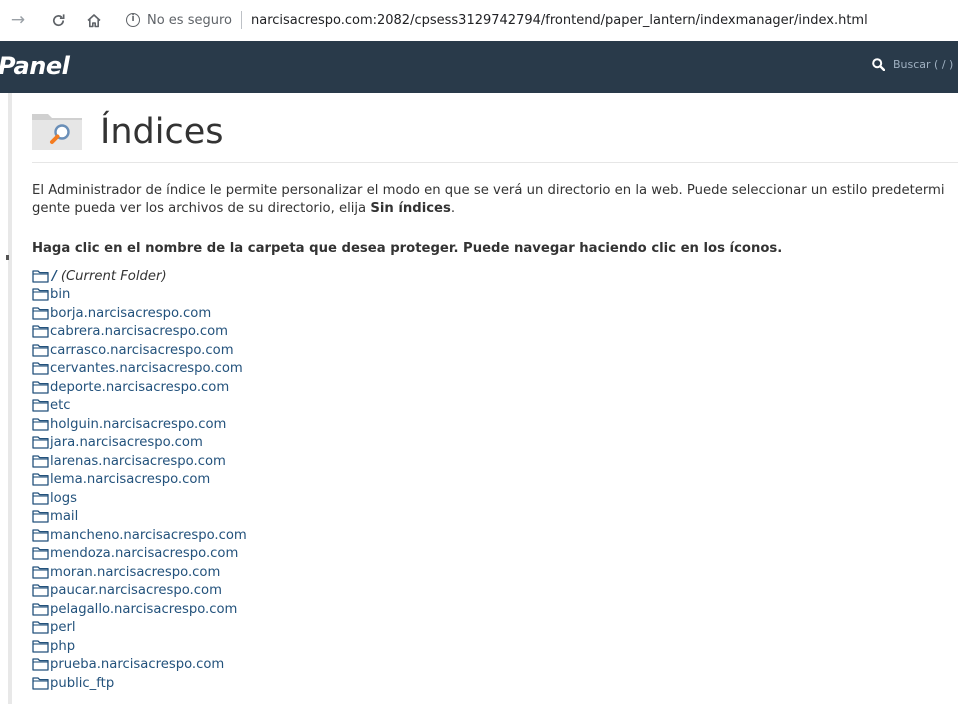 This screenshot has width=958, height=704. I want to click on search-box: Buscar ( / ), so click(912, 64).